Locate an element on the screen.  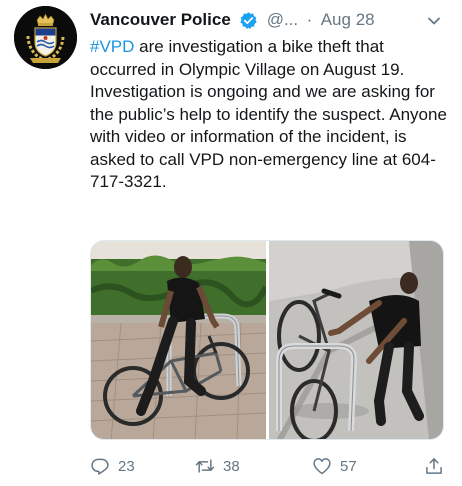
police-badge-icon is located at coordinates (45, 37).